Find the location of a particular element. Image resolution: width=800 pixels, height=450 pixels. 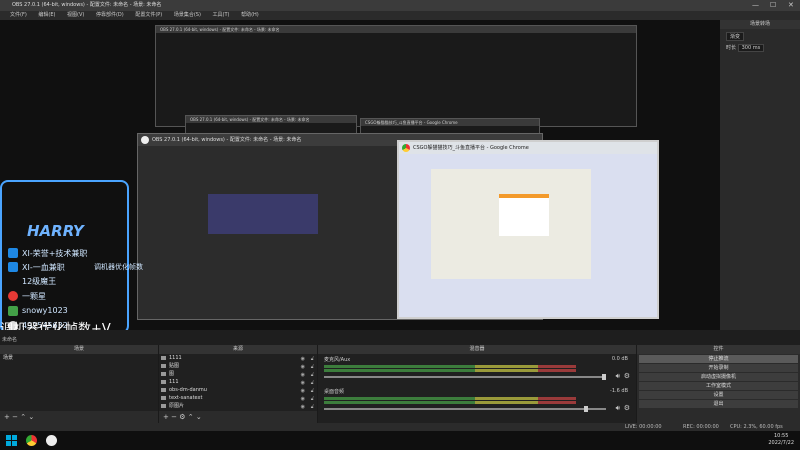

scene-transitions-panel: 场景转场 渐变 时长 300 ms is located at coordinates (760, 175).